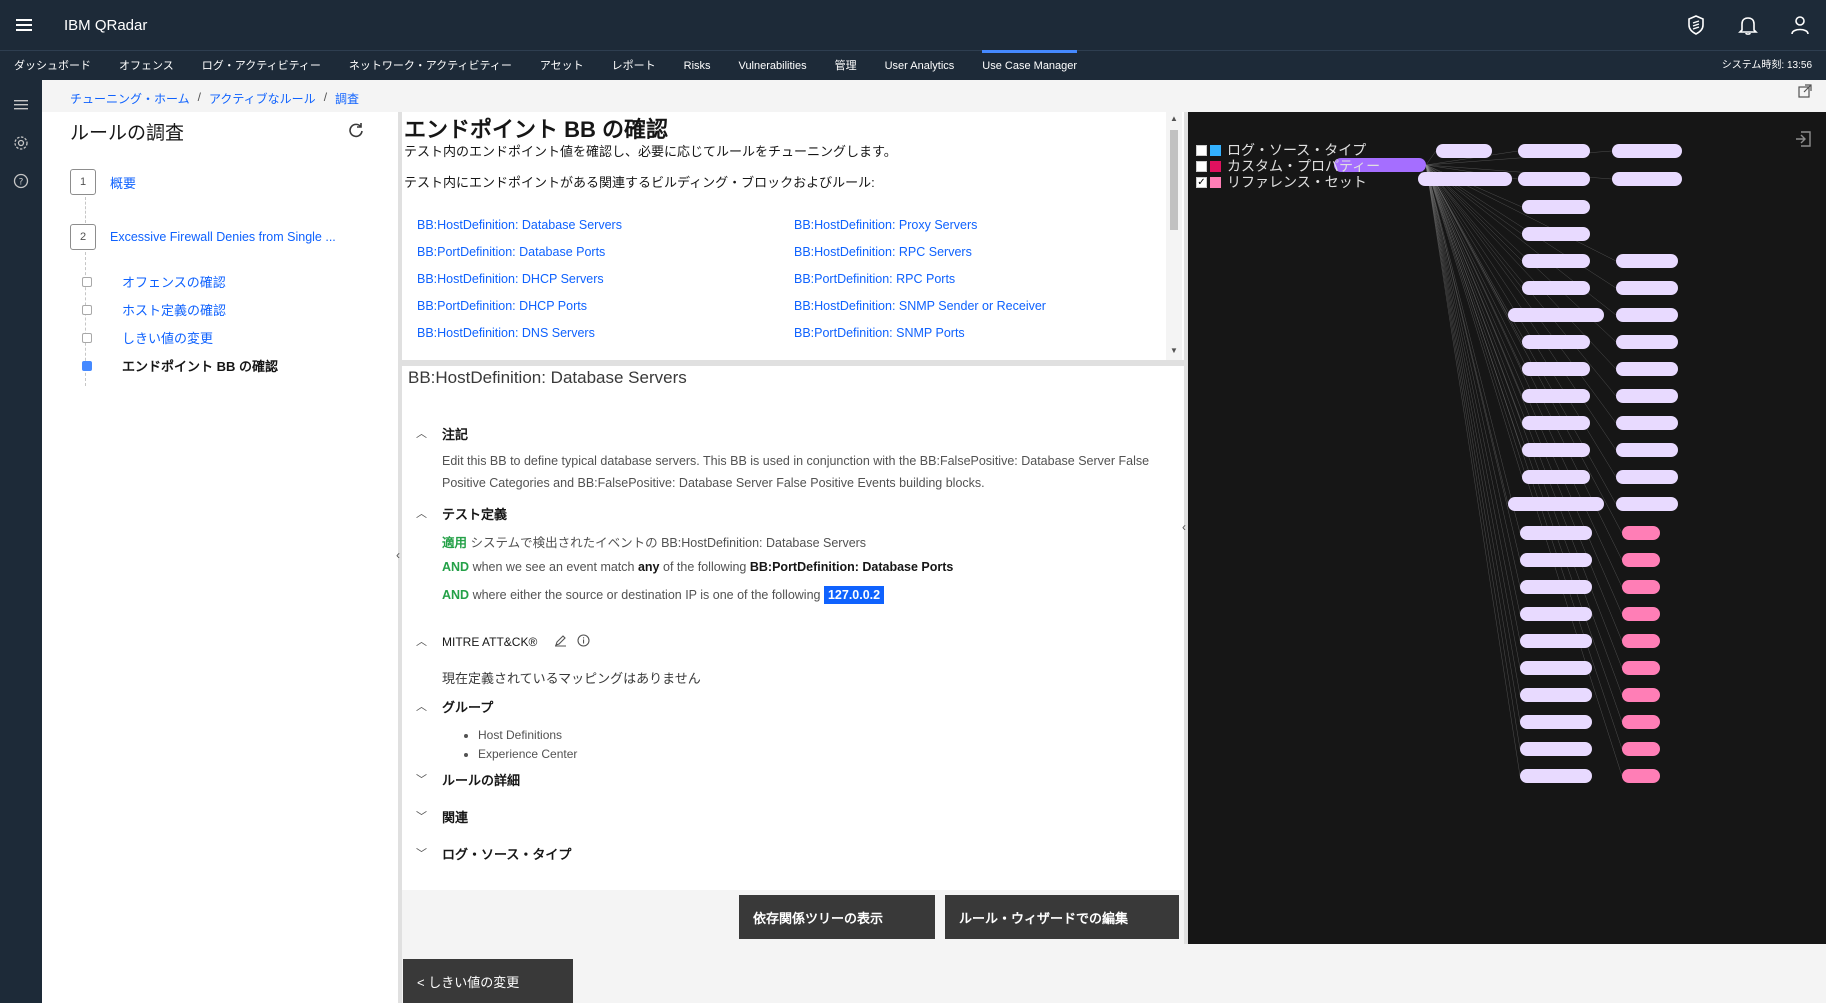  What do you see at coordinates (493, 853) in the screenshot?
I see `accordion-log-source-type: ﹀ ログ・ソース・タイプ` at bounding box center [493, 853].